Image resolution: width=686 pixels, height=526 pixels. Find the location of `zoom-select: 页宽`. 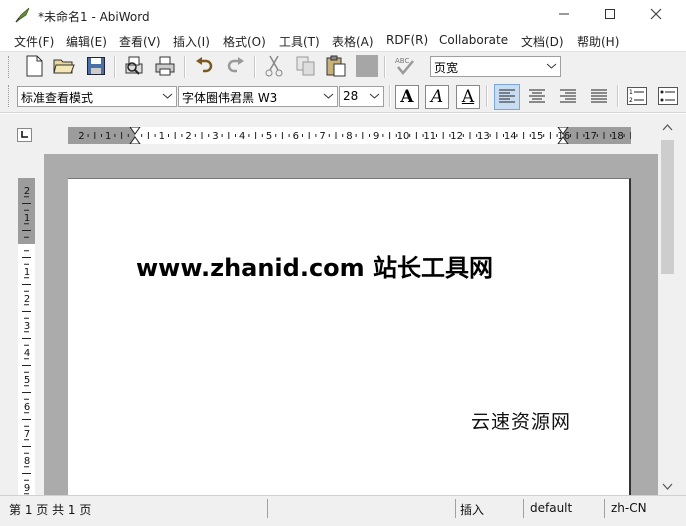

zoom-select: 页宽 is located at coordinates (495, 66).